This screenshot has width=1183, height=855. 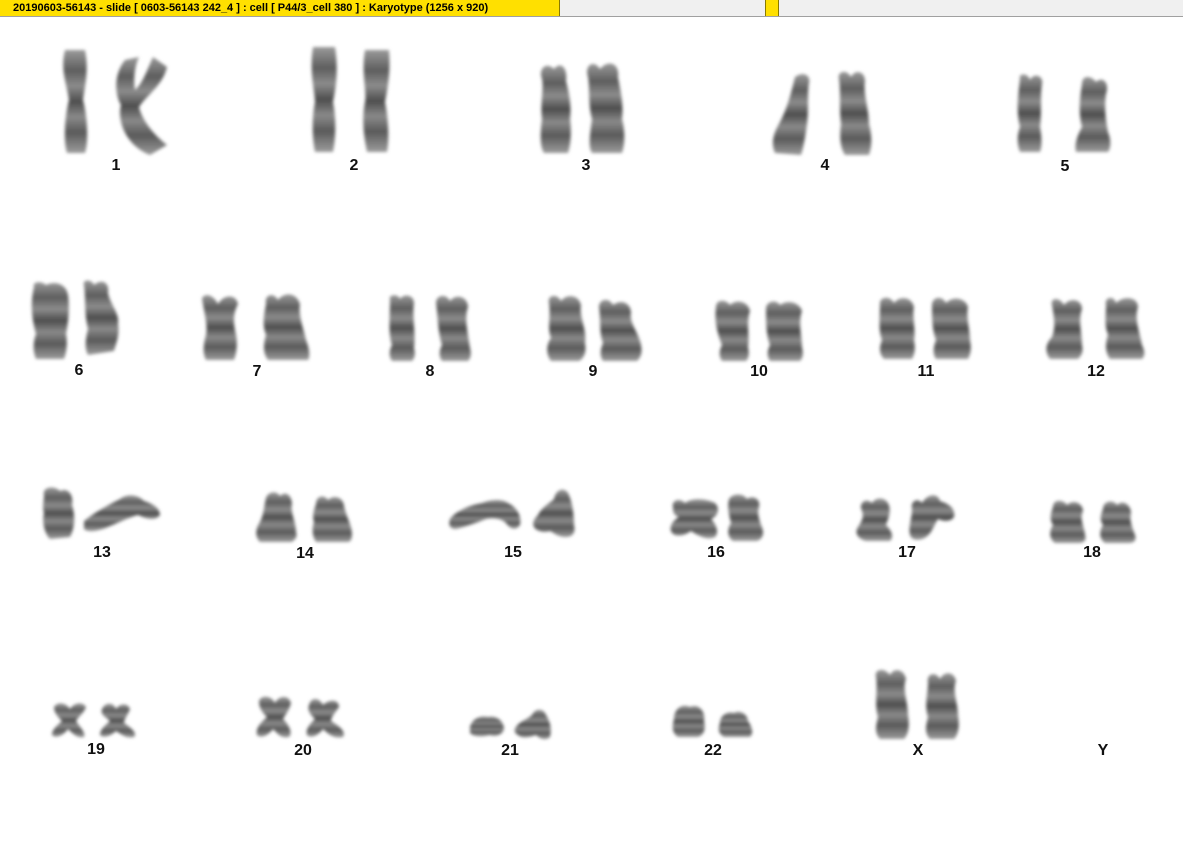 I want to click on chromosome-label-1: 1, so click(x=116, y=165).